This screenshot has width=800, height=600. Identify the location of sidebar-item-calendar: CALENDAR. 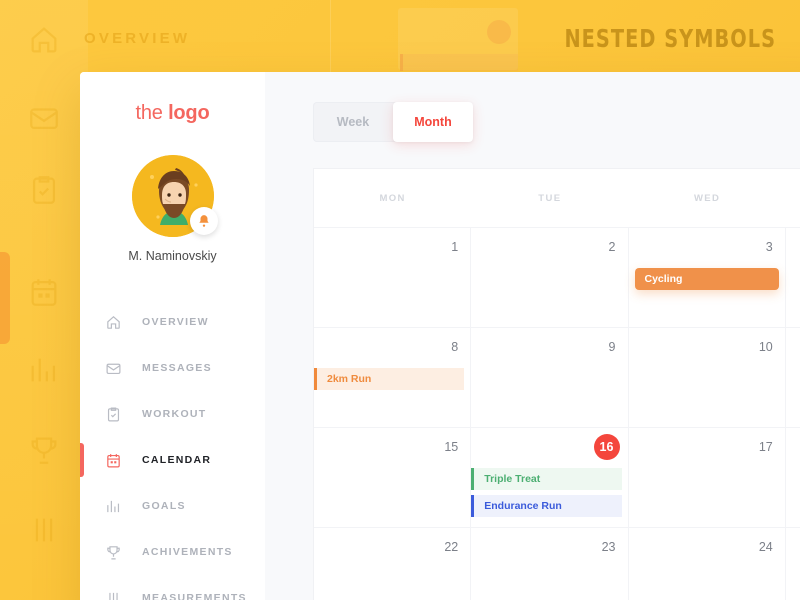
(172, 460).